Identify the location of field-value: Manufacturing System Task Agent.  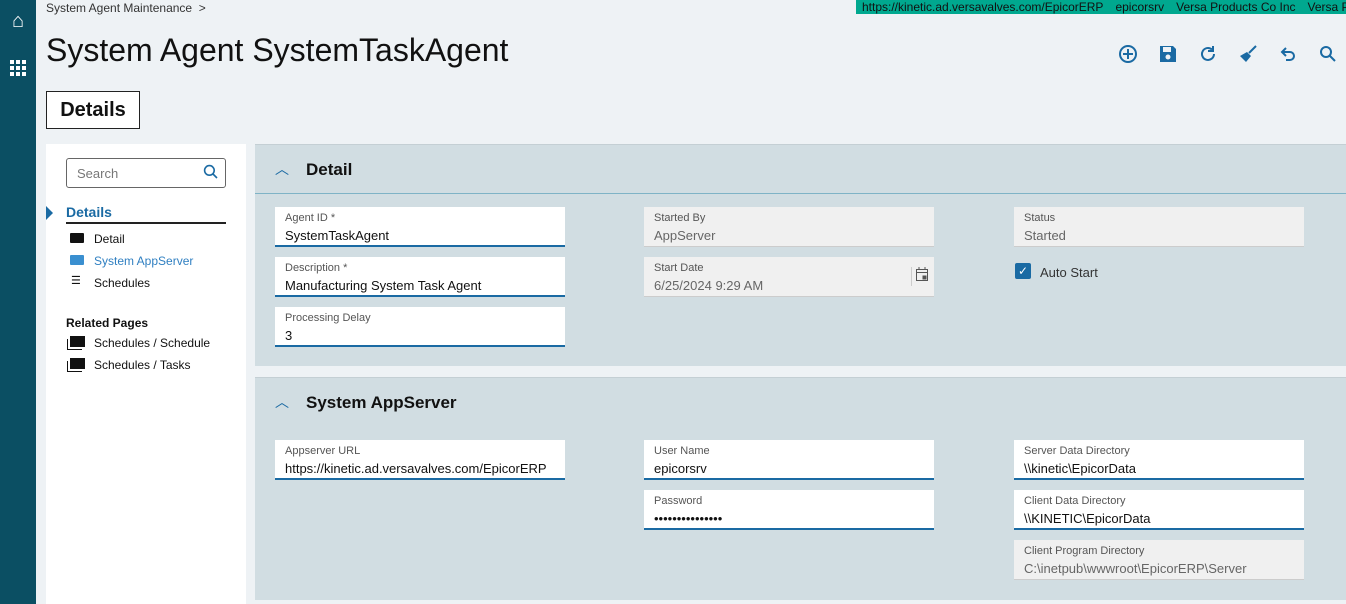
(420, 285).